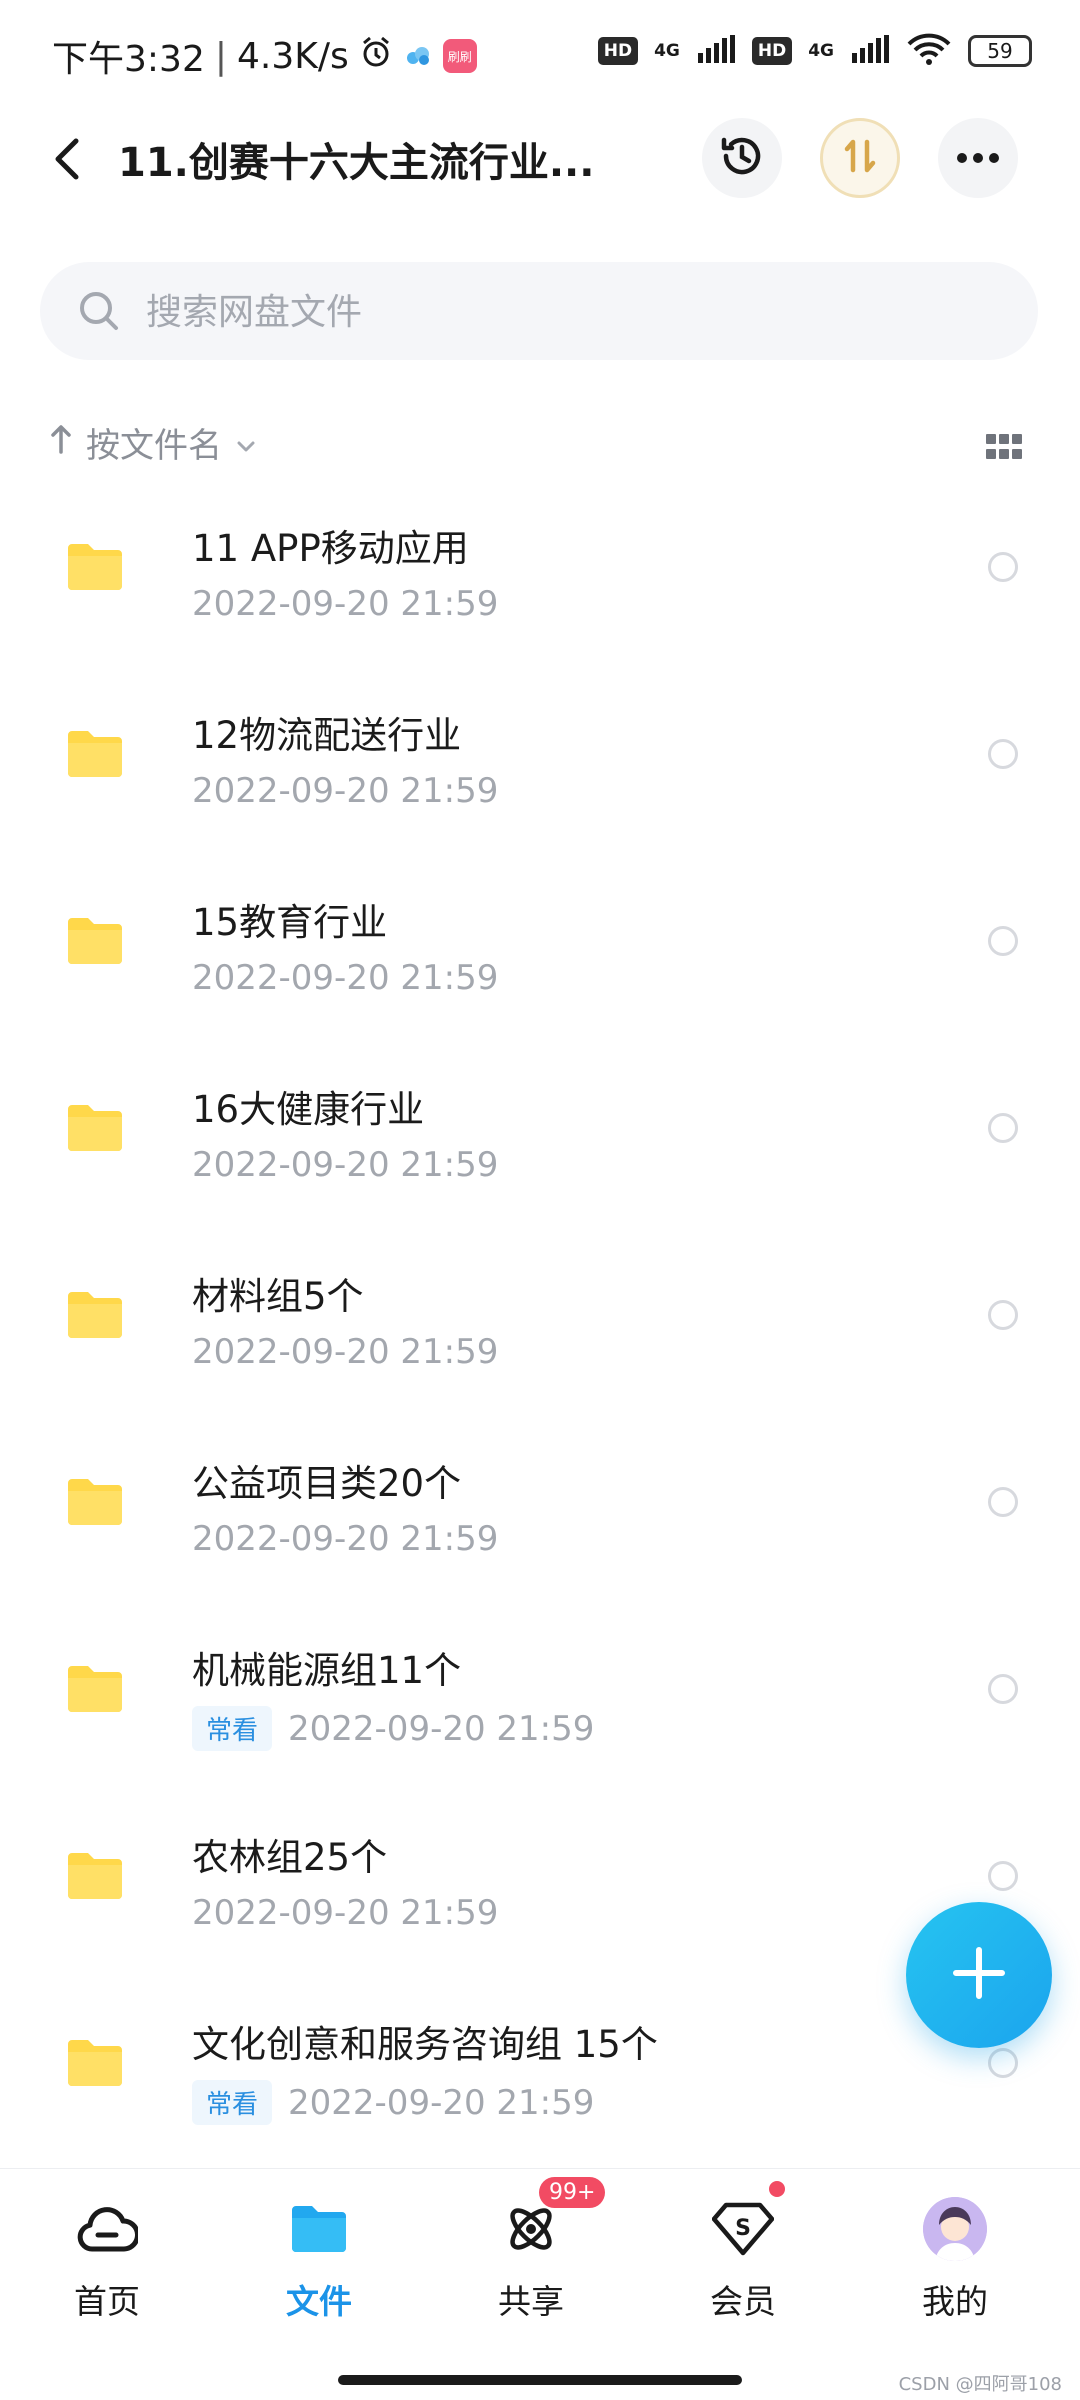 The width and height of the screenshot is (1080, 2400). I want to click on search-bar, so click(539, 311).